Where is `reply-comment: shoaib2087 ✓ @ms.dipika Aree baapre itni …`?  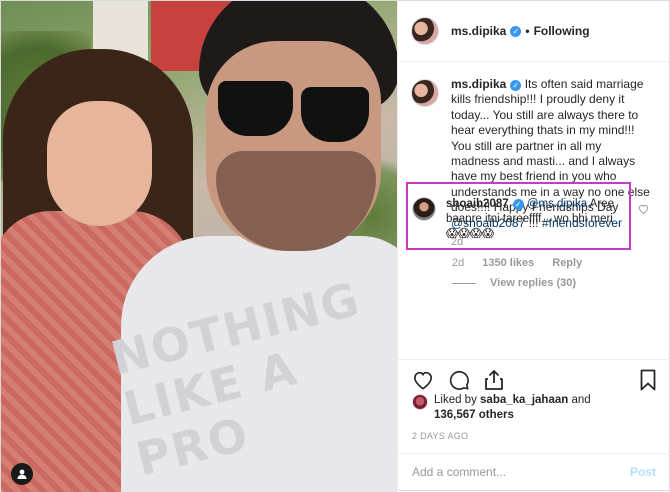 reply-comment: shoaib2087 ✓ @ms.dipika Aree baapre itni … is located at coordinates (522, 219).